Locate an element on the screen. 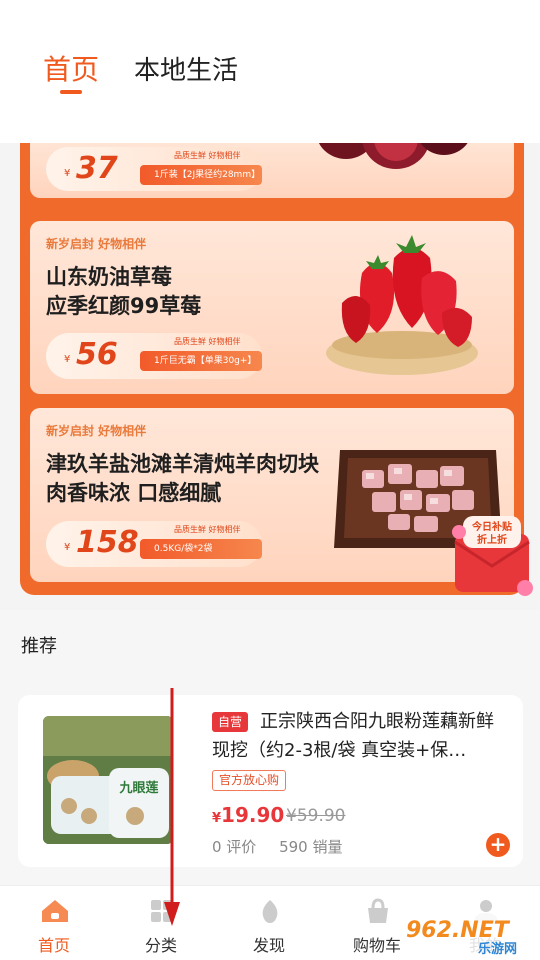 This screenshot has height=960, width=540. watermark-sub: 乐游网 is located at coordinates (497, 949).